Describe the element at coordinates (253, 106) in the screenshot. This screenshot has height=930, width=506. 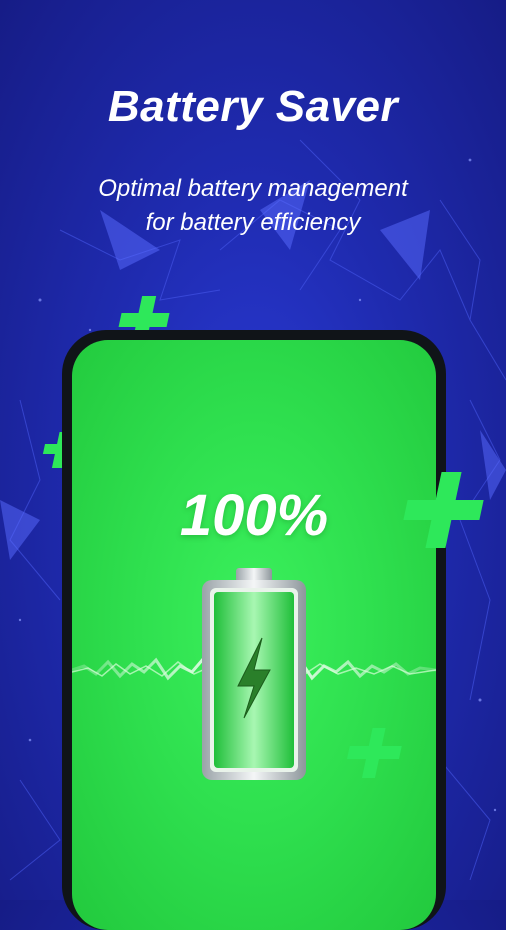
I see `page-title: Battery Saver` at that location.